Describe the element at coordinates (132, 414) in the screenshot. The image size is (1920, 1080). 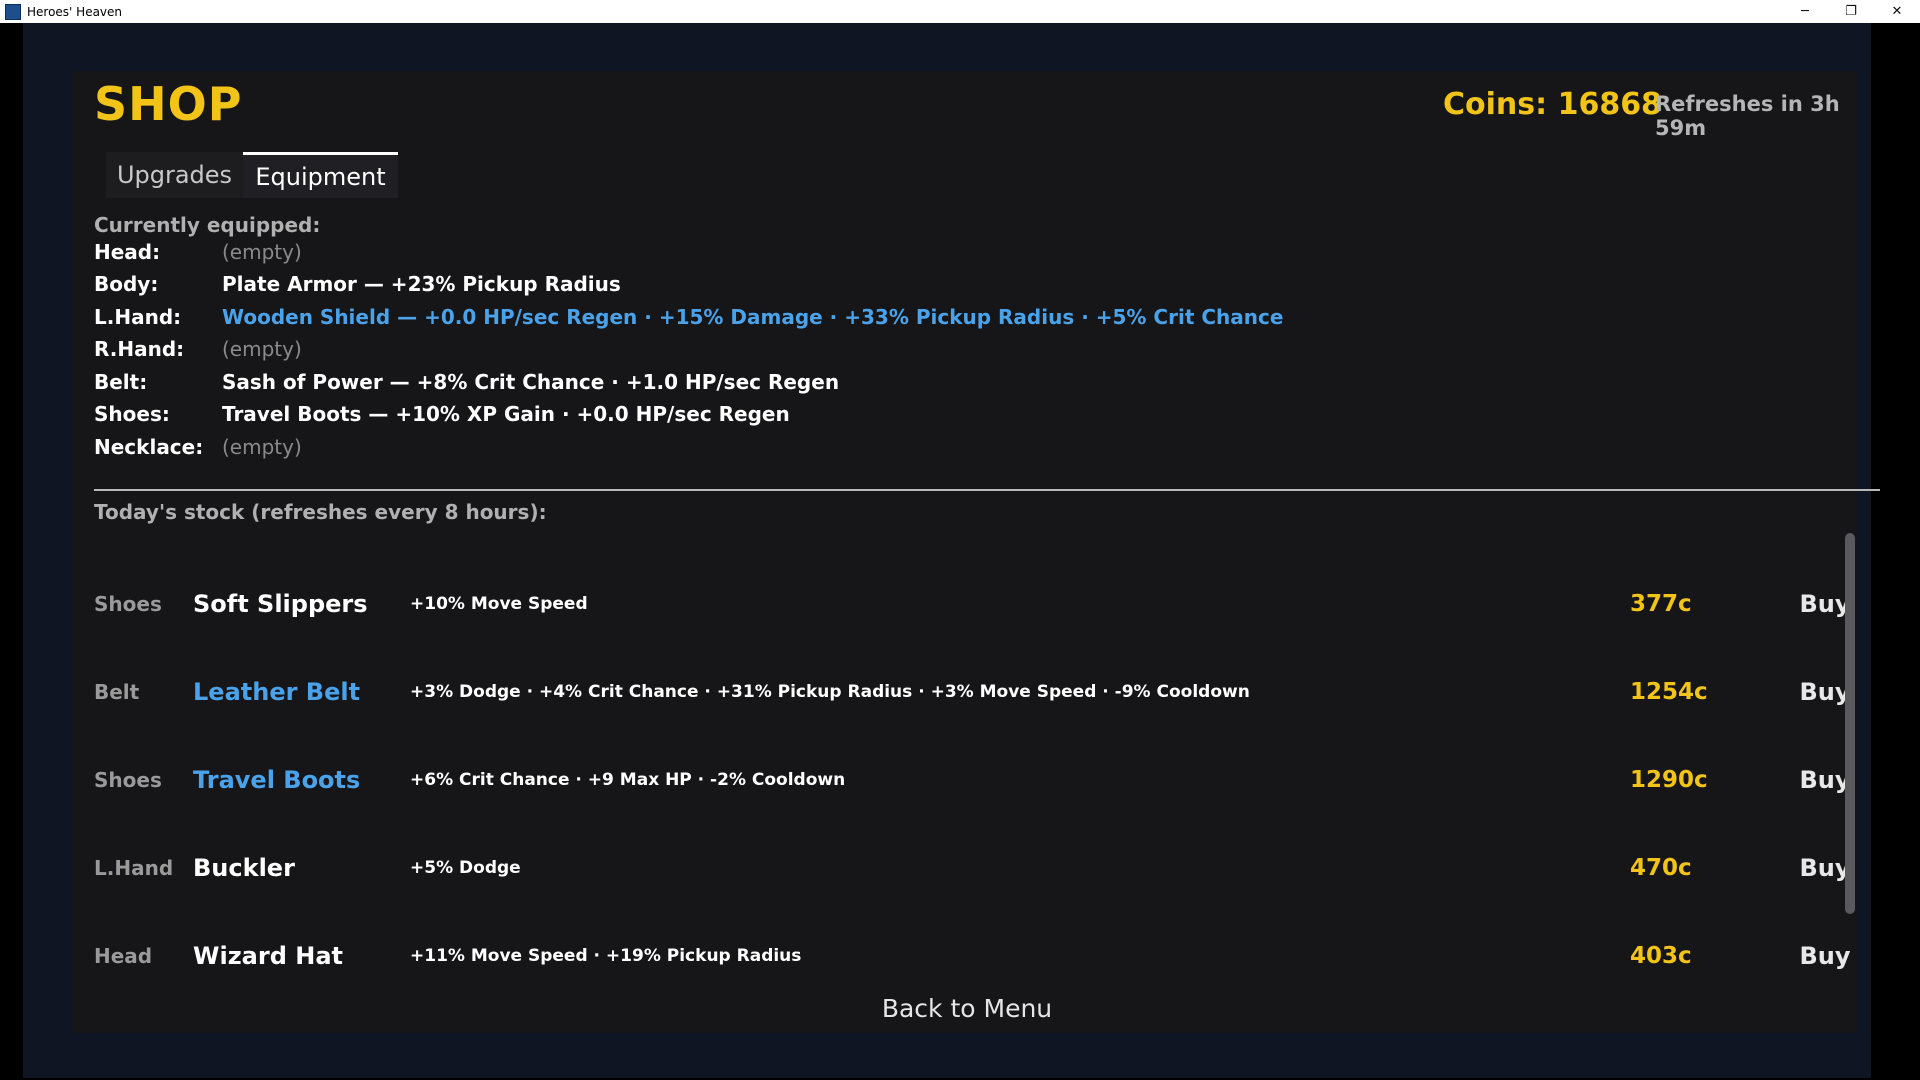
I see `slot-label: Shoes:` at that location.